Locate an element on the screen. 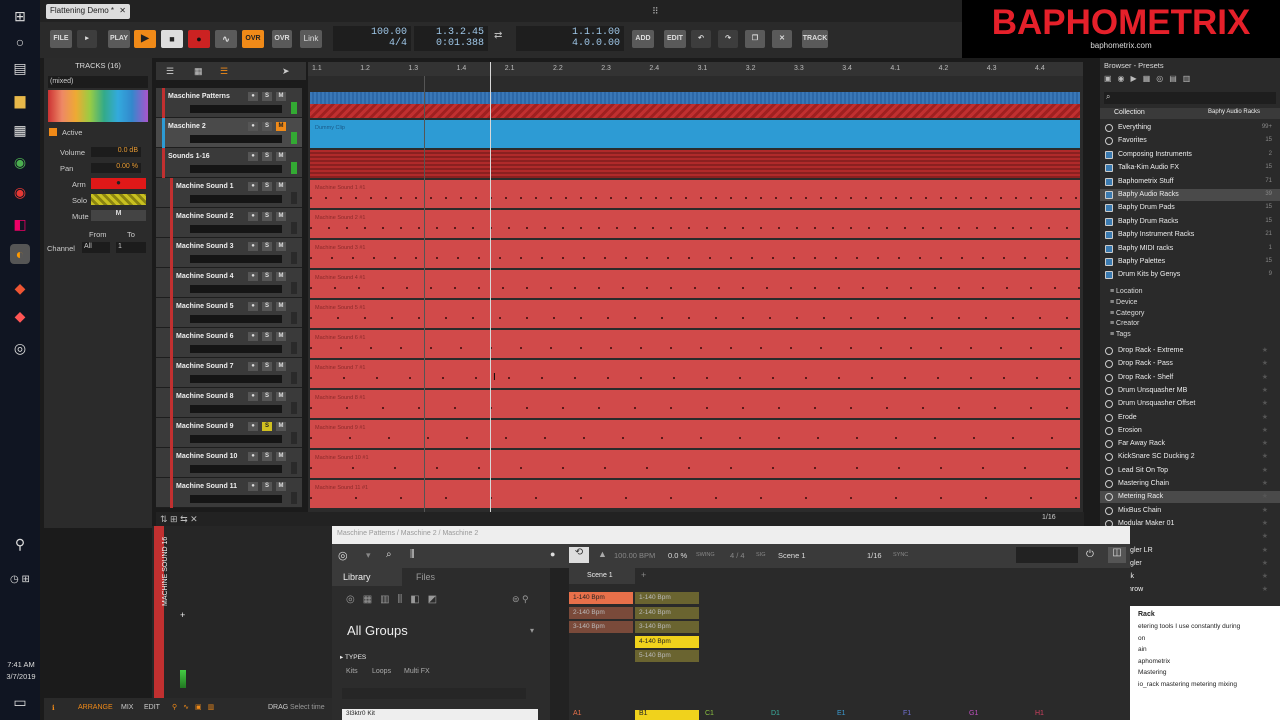  maschine-grid: 1/16 is located at coordinates (874, 555).